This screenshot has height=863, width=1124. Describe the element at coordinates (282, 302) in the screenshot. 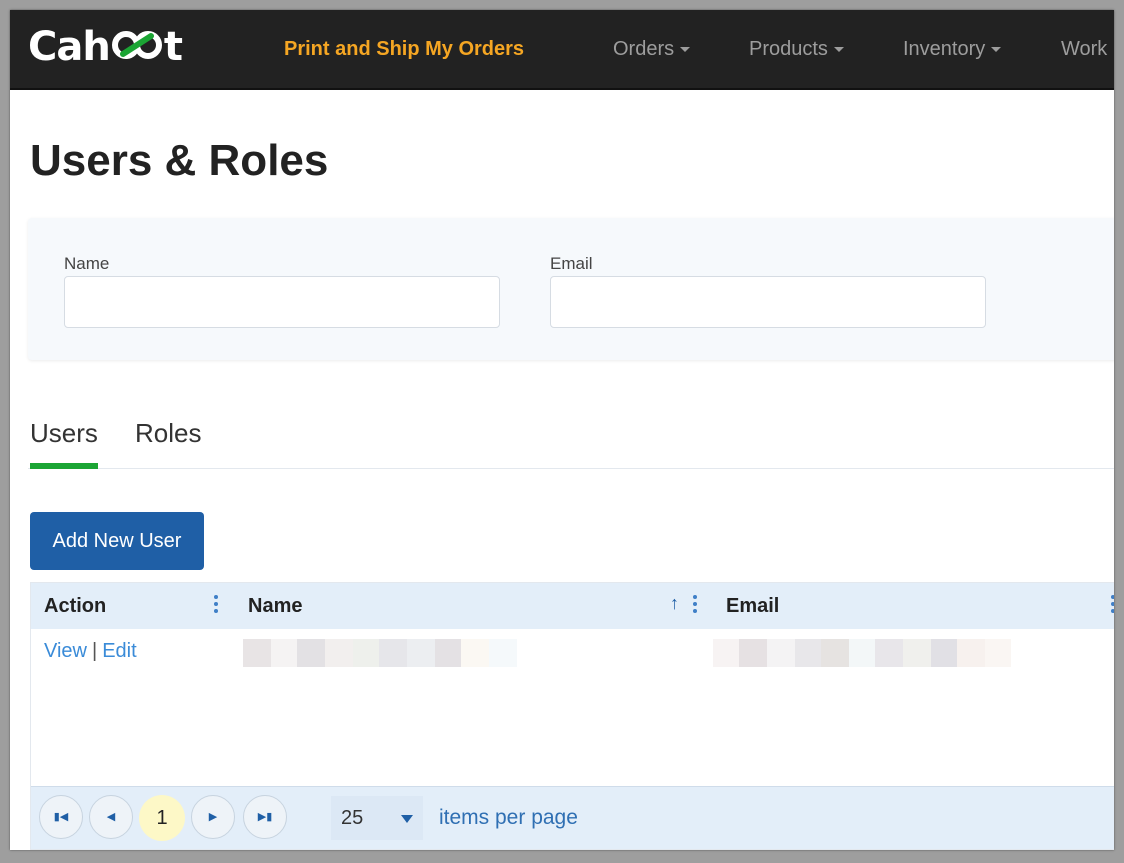

I see `name-filter-input` at that location.